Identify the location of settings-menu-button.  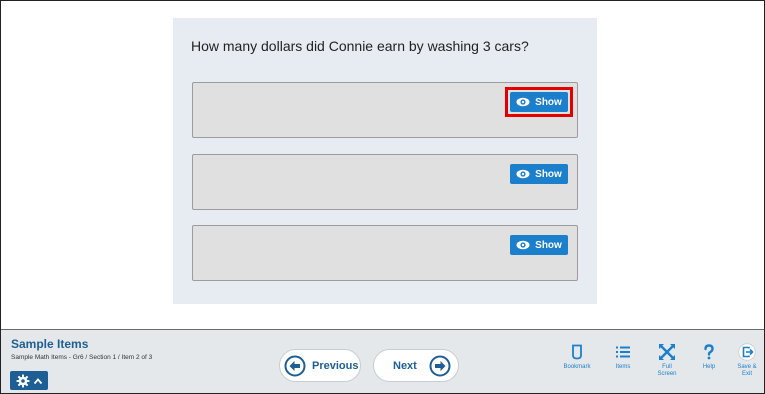
(29, 380).